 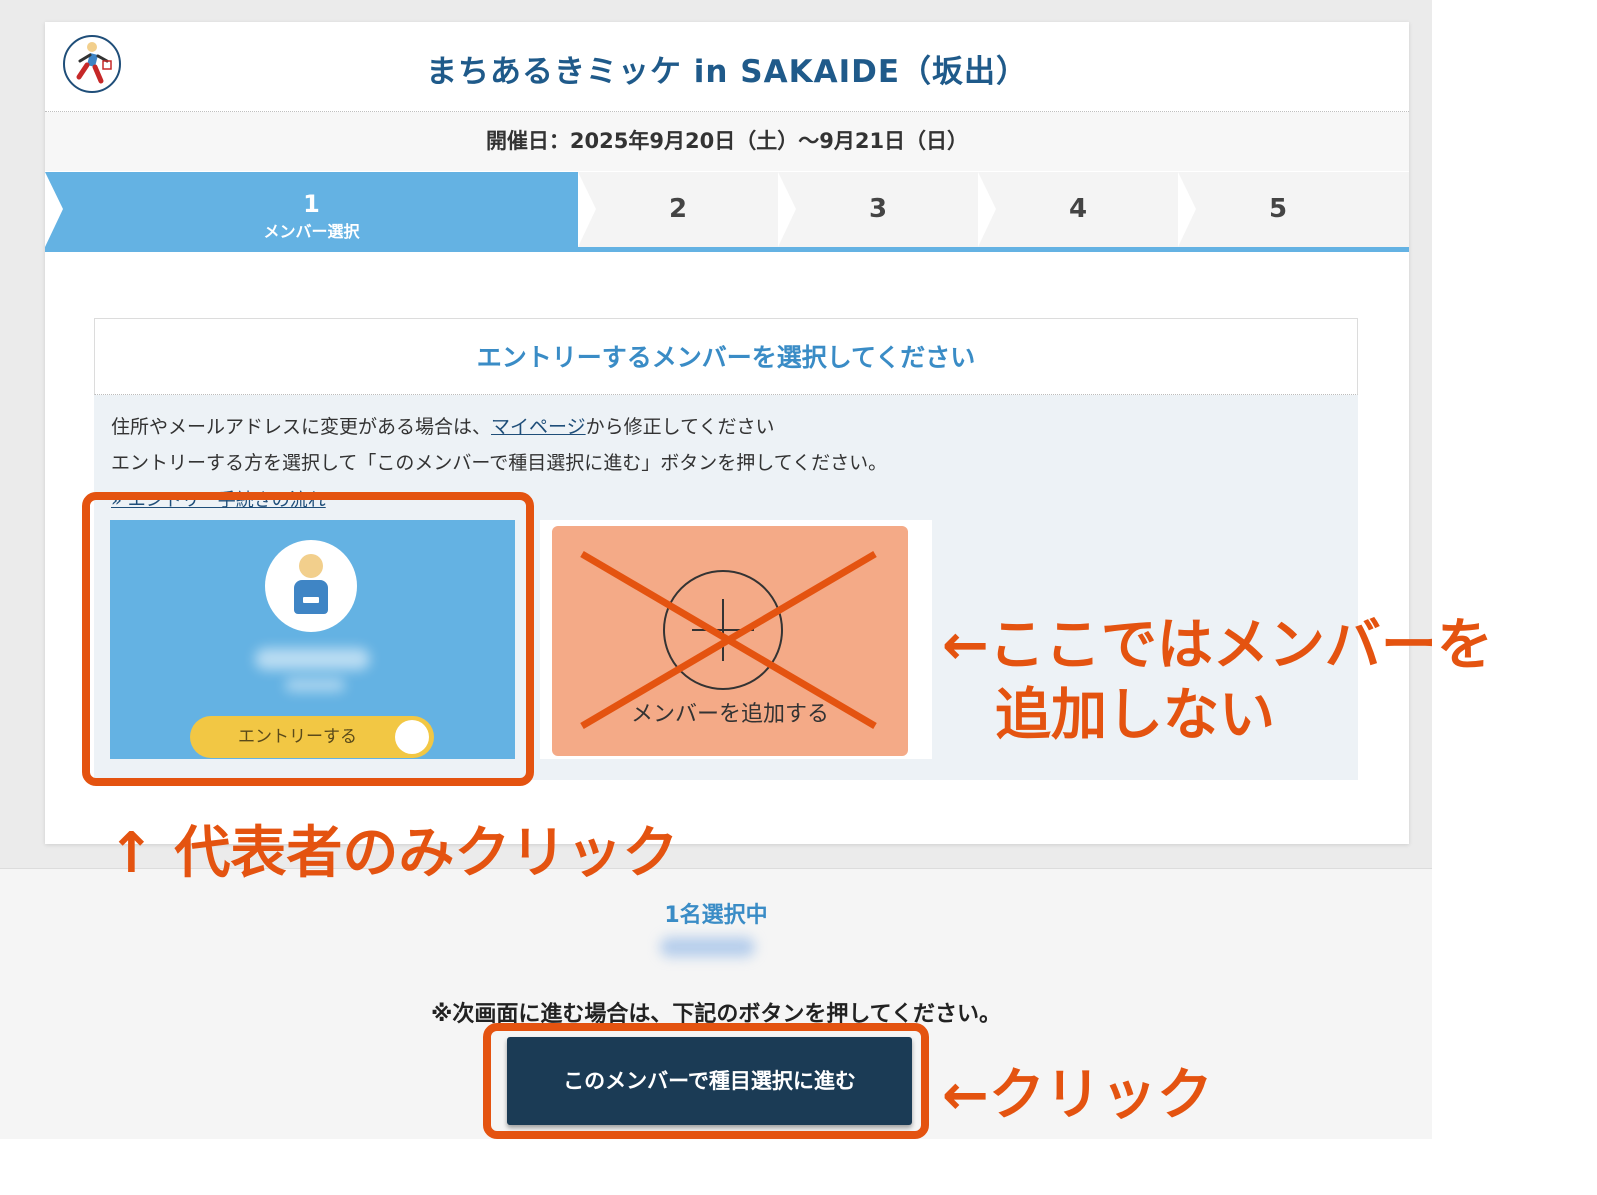 I want to click on step-2: 2, so click(x=678, y=209).